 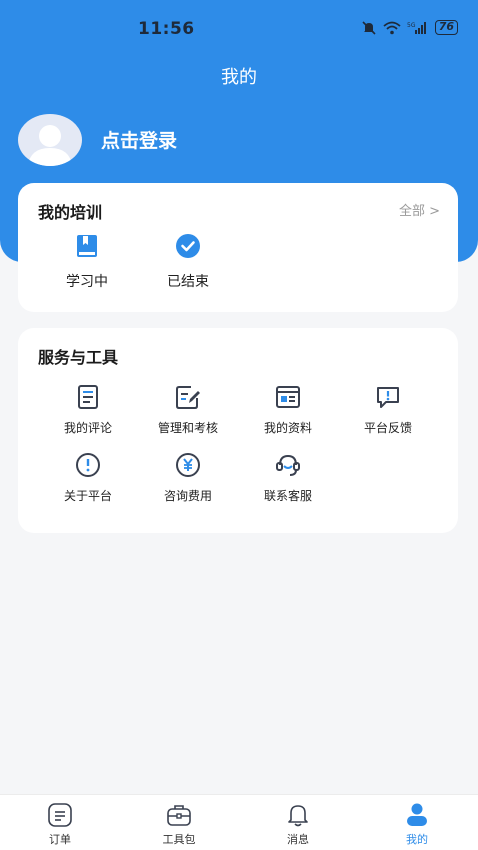 What do you see at coordinates (417, 815) in the screenshot?
I see `user-icon` at bounding box center [417, 815].